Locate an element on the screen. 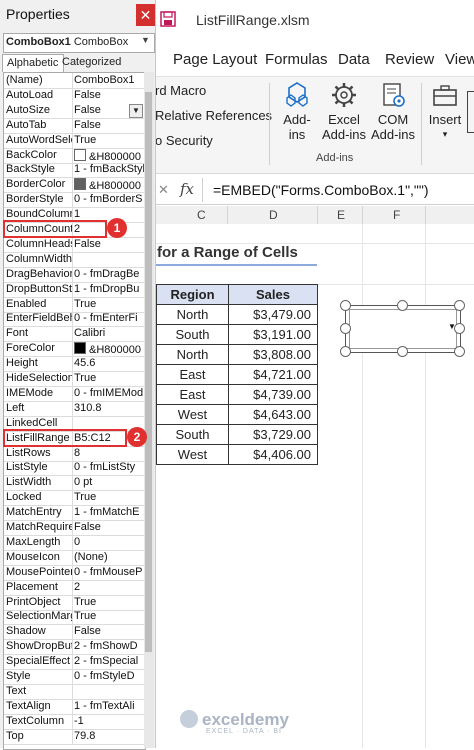 Image resolution: width=474 pixels, height=750 pixels. property-value: -1 is located at coordinates (109, 721).